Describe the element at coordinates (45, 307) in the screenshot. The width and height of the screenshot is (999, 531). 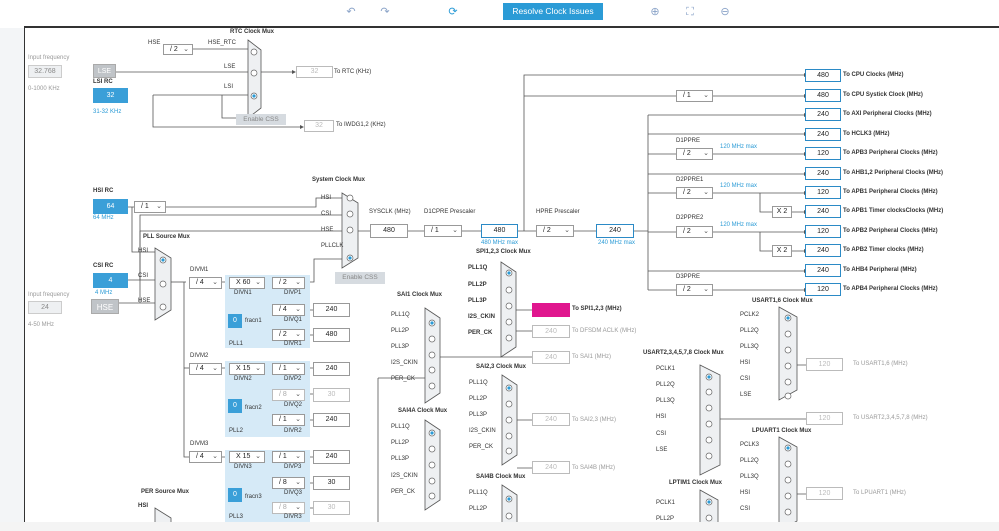
I see `hse-input-field: 24` at that location.